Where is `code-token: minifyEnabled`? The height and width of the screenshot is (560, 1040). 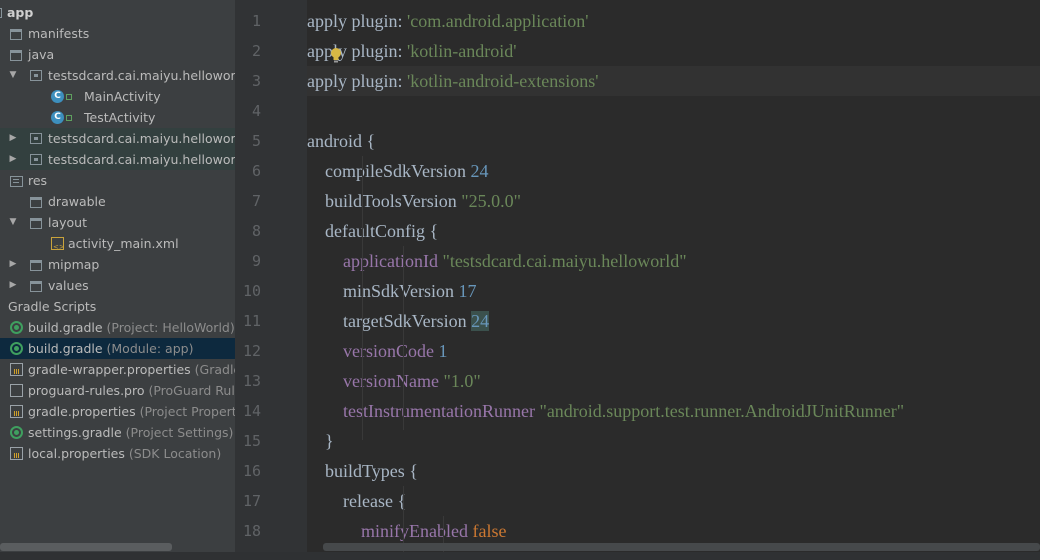
code-token: minifyEnabled is located at coordinates (390, 531).